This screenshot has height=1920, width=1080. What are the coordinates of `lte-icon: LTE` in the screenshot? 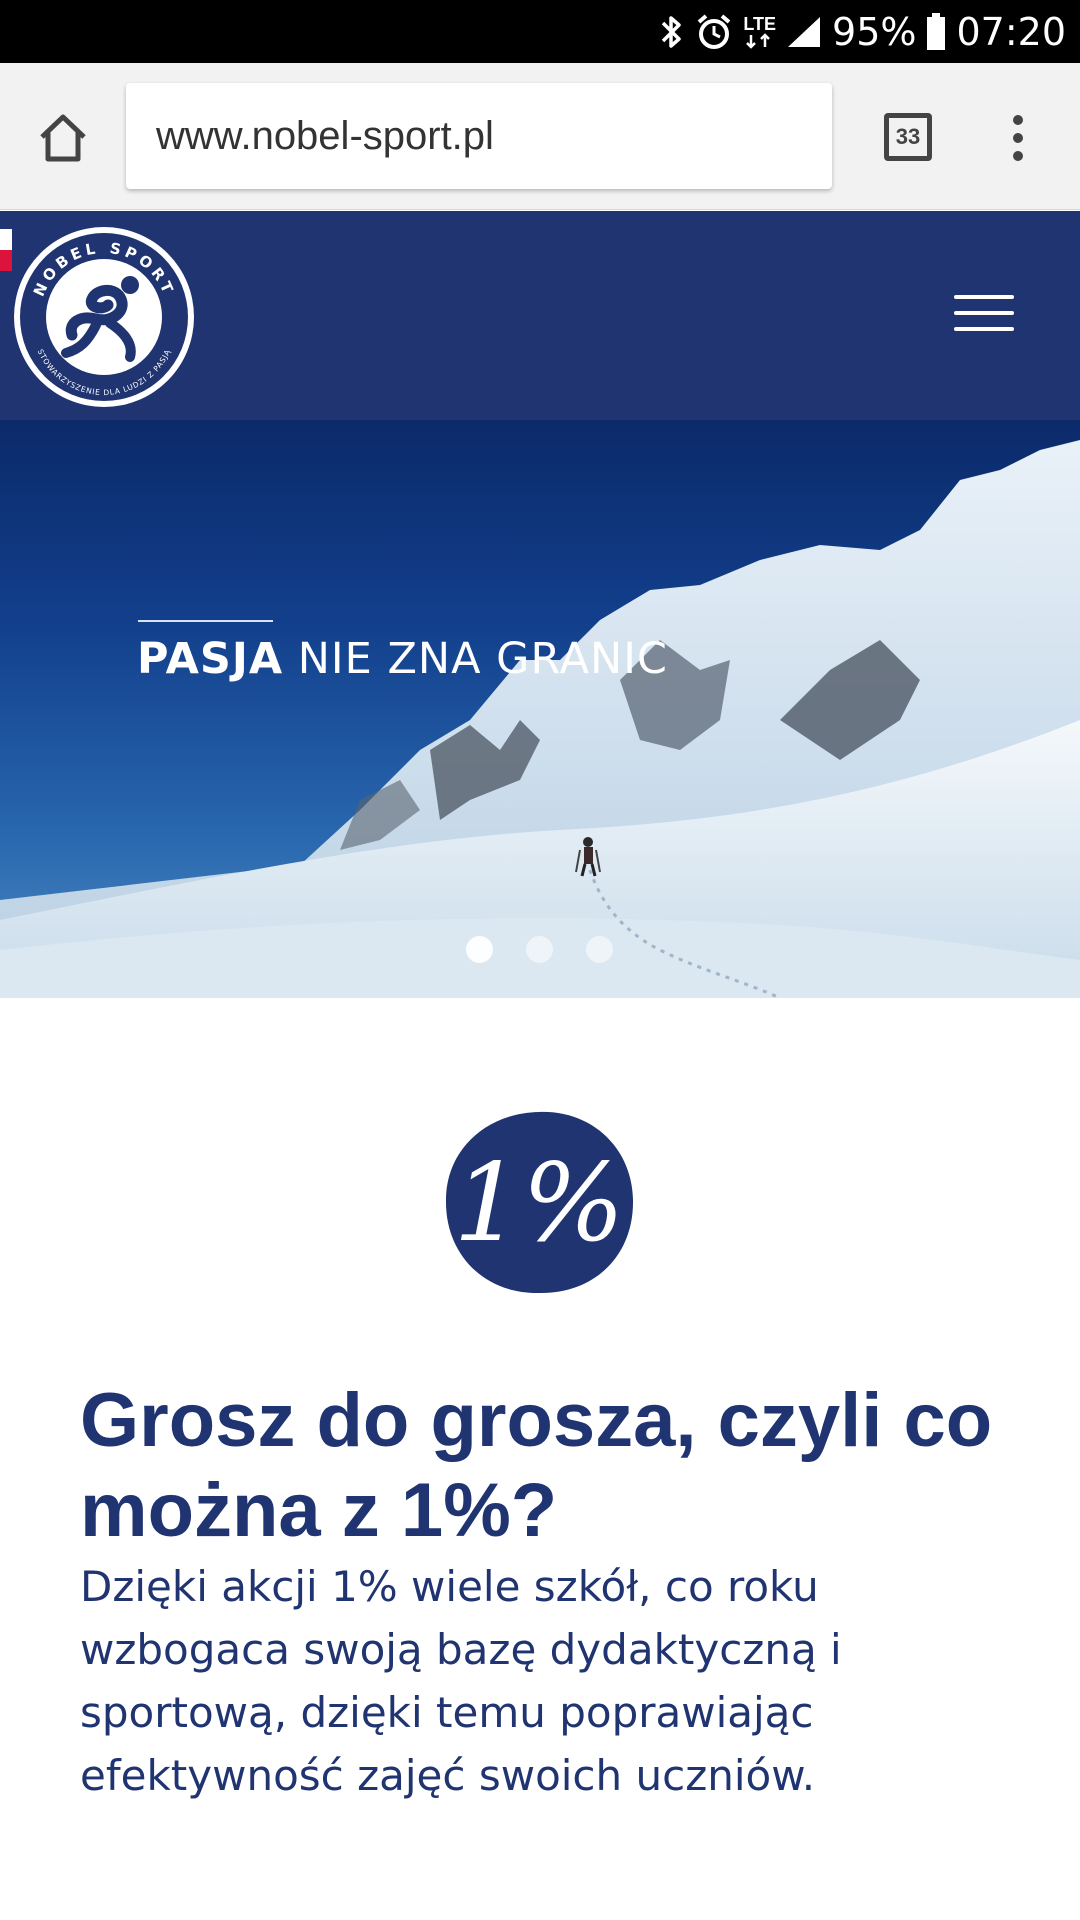 It's located at (759, 32).